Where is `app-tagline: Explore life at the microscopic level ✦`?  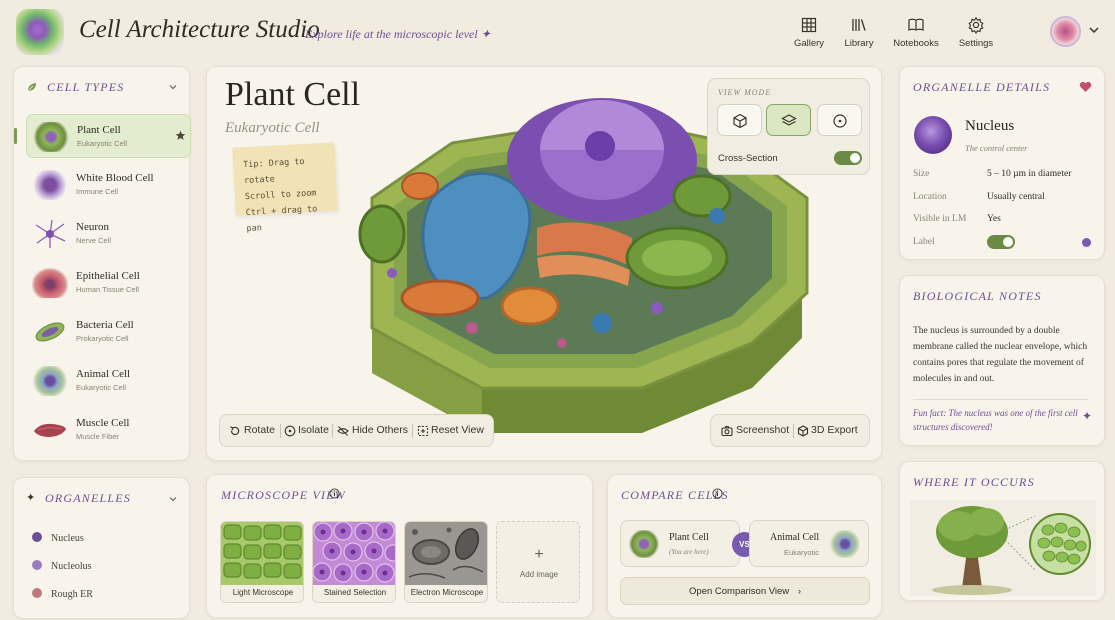
app-tagline: Explore life at the microscopic level ✦ is located at coordinates (398, 34).